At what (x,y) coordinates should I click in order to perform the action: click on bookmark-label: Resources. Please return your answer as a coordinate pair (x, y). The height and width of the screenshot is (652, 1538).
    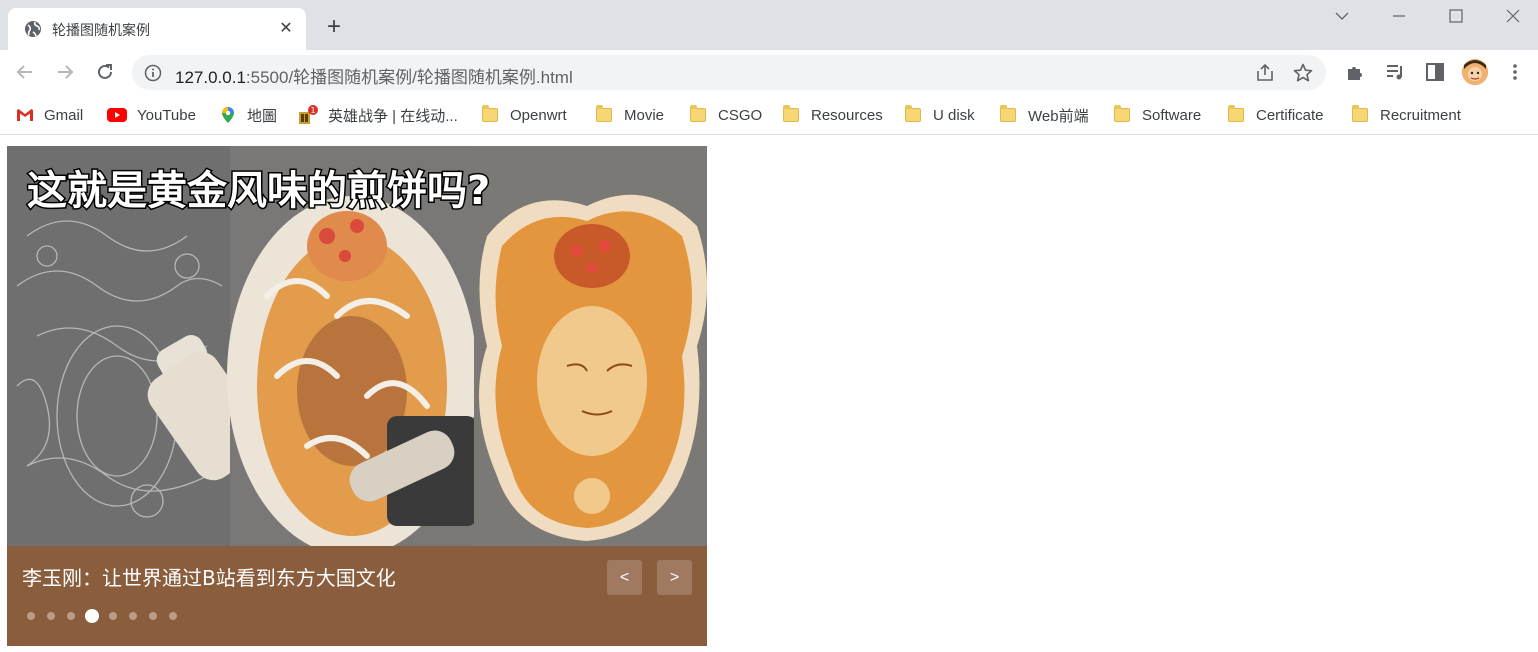
    Looking at the image, I should click on (847, 115).